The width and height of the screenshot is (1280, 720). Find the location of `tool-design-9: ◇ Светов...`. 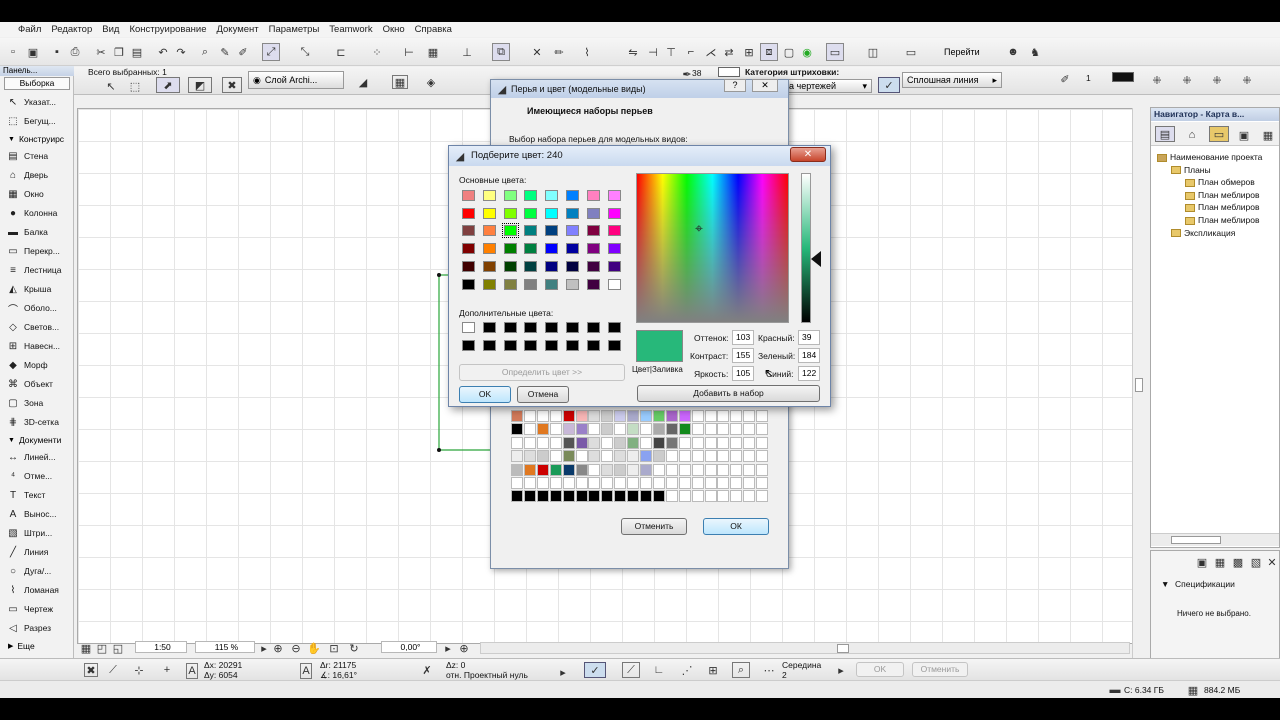

tool-design-9: ◇ Светов... is located at coordinates (35, 327).